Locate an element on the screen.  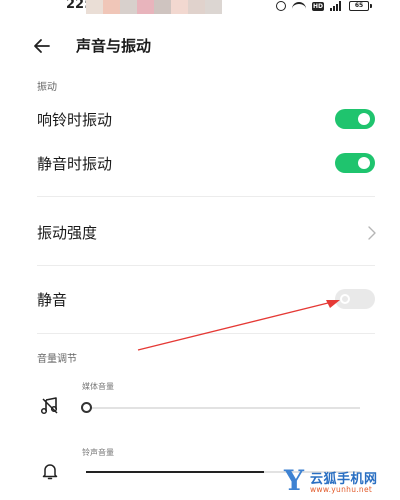
section-label-volume: 音量调节 is located at coordinates (57, 359).